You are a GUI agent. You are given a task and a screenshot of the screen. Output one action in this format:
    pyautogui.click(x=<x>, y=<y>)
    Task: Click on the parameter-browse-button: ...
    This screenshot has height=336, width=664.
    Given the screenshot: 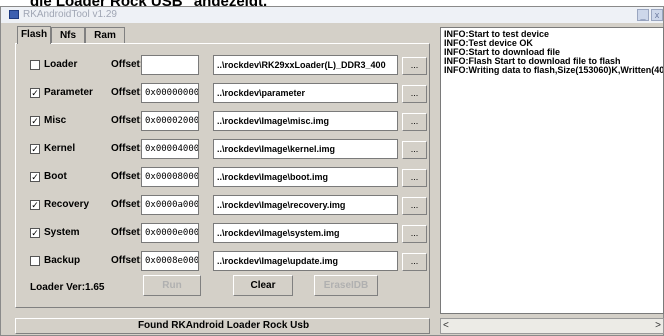 What is the action you would take?
    pyautogui.click(x=414, y=94)
    